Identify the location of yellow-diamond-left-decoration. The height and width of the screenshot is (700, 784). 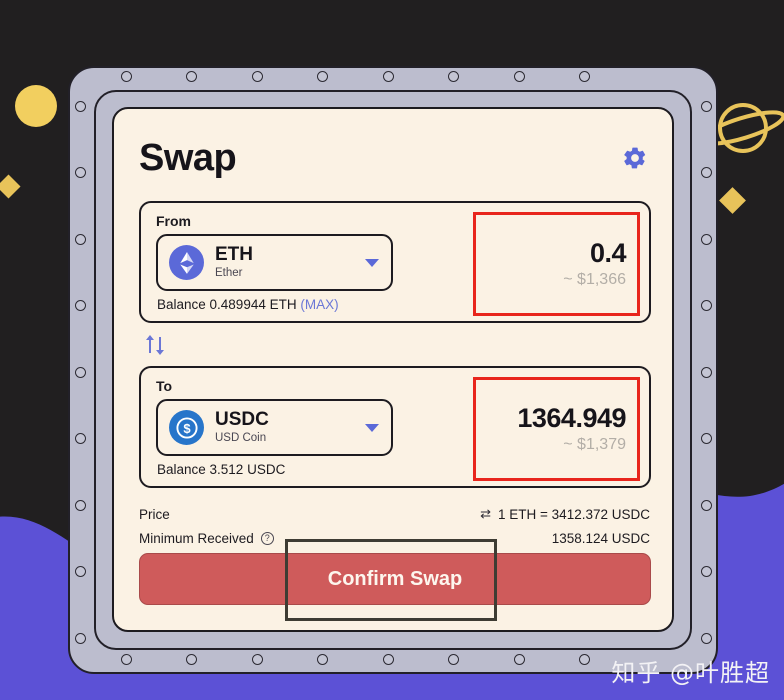
(10, 186).